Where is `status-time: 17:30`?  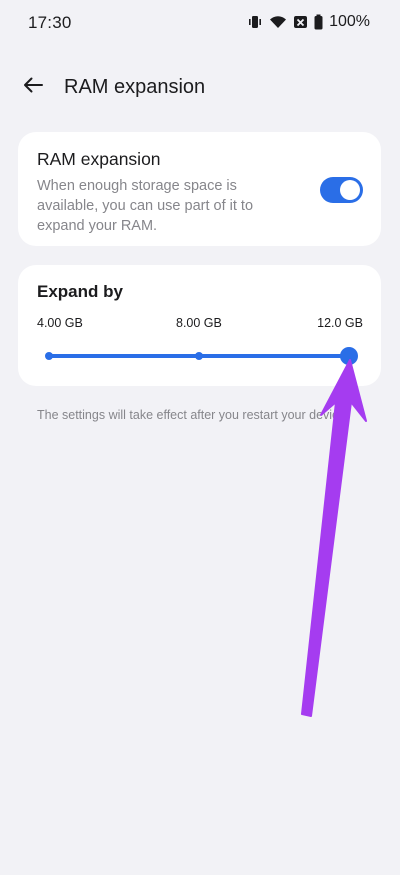
status-time: 17:30 is located at coordinates (50, 22).